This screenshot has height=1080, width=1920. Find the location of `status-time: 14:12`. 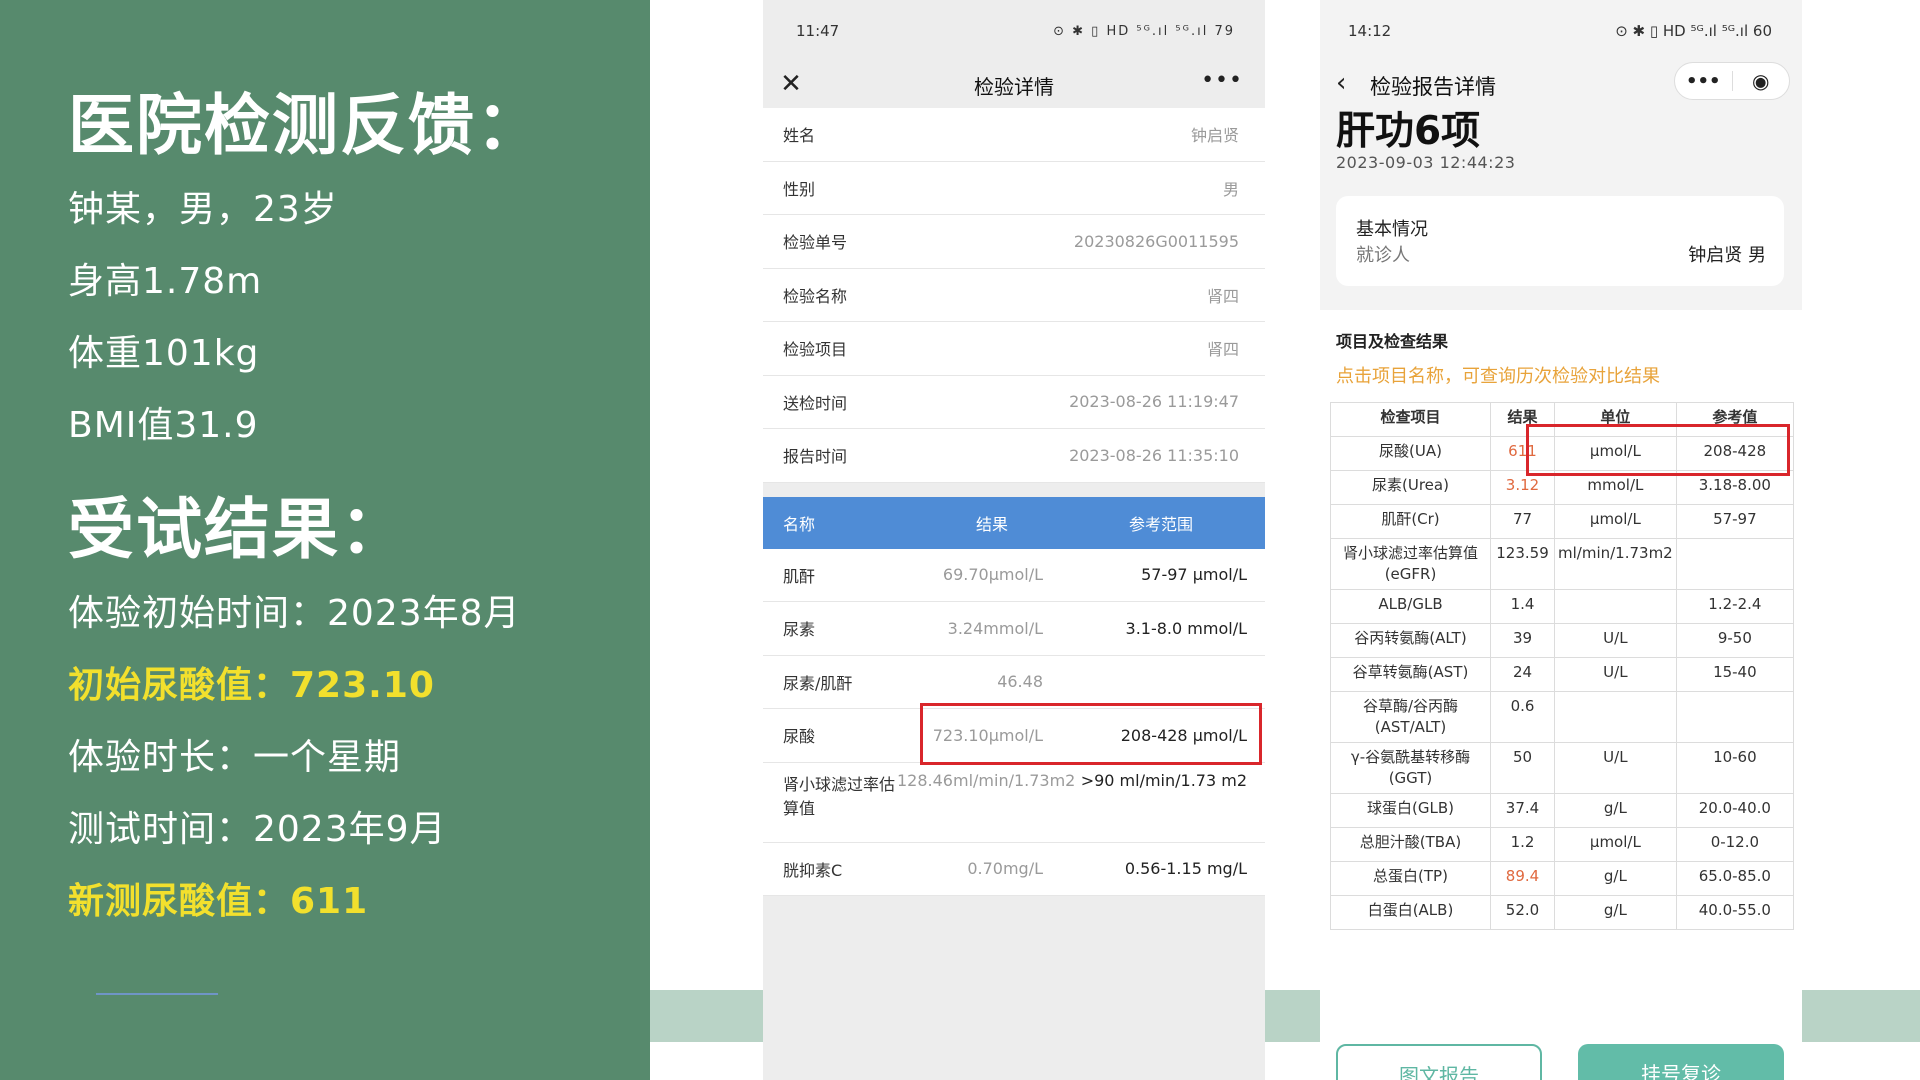

status-time: 14:12 is located at coordinates (1370, 31).